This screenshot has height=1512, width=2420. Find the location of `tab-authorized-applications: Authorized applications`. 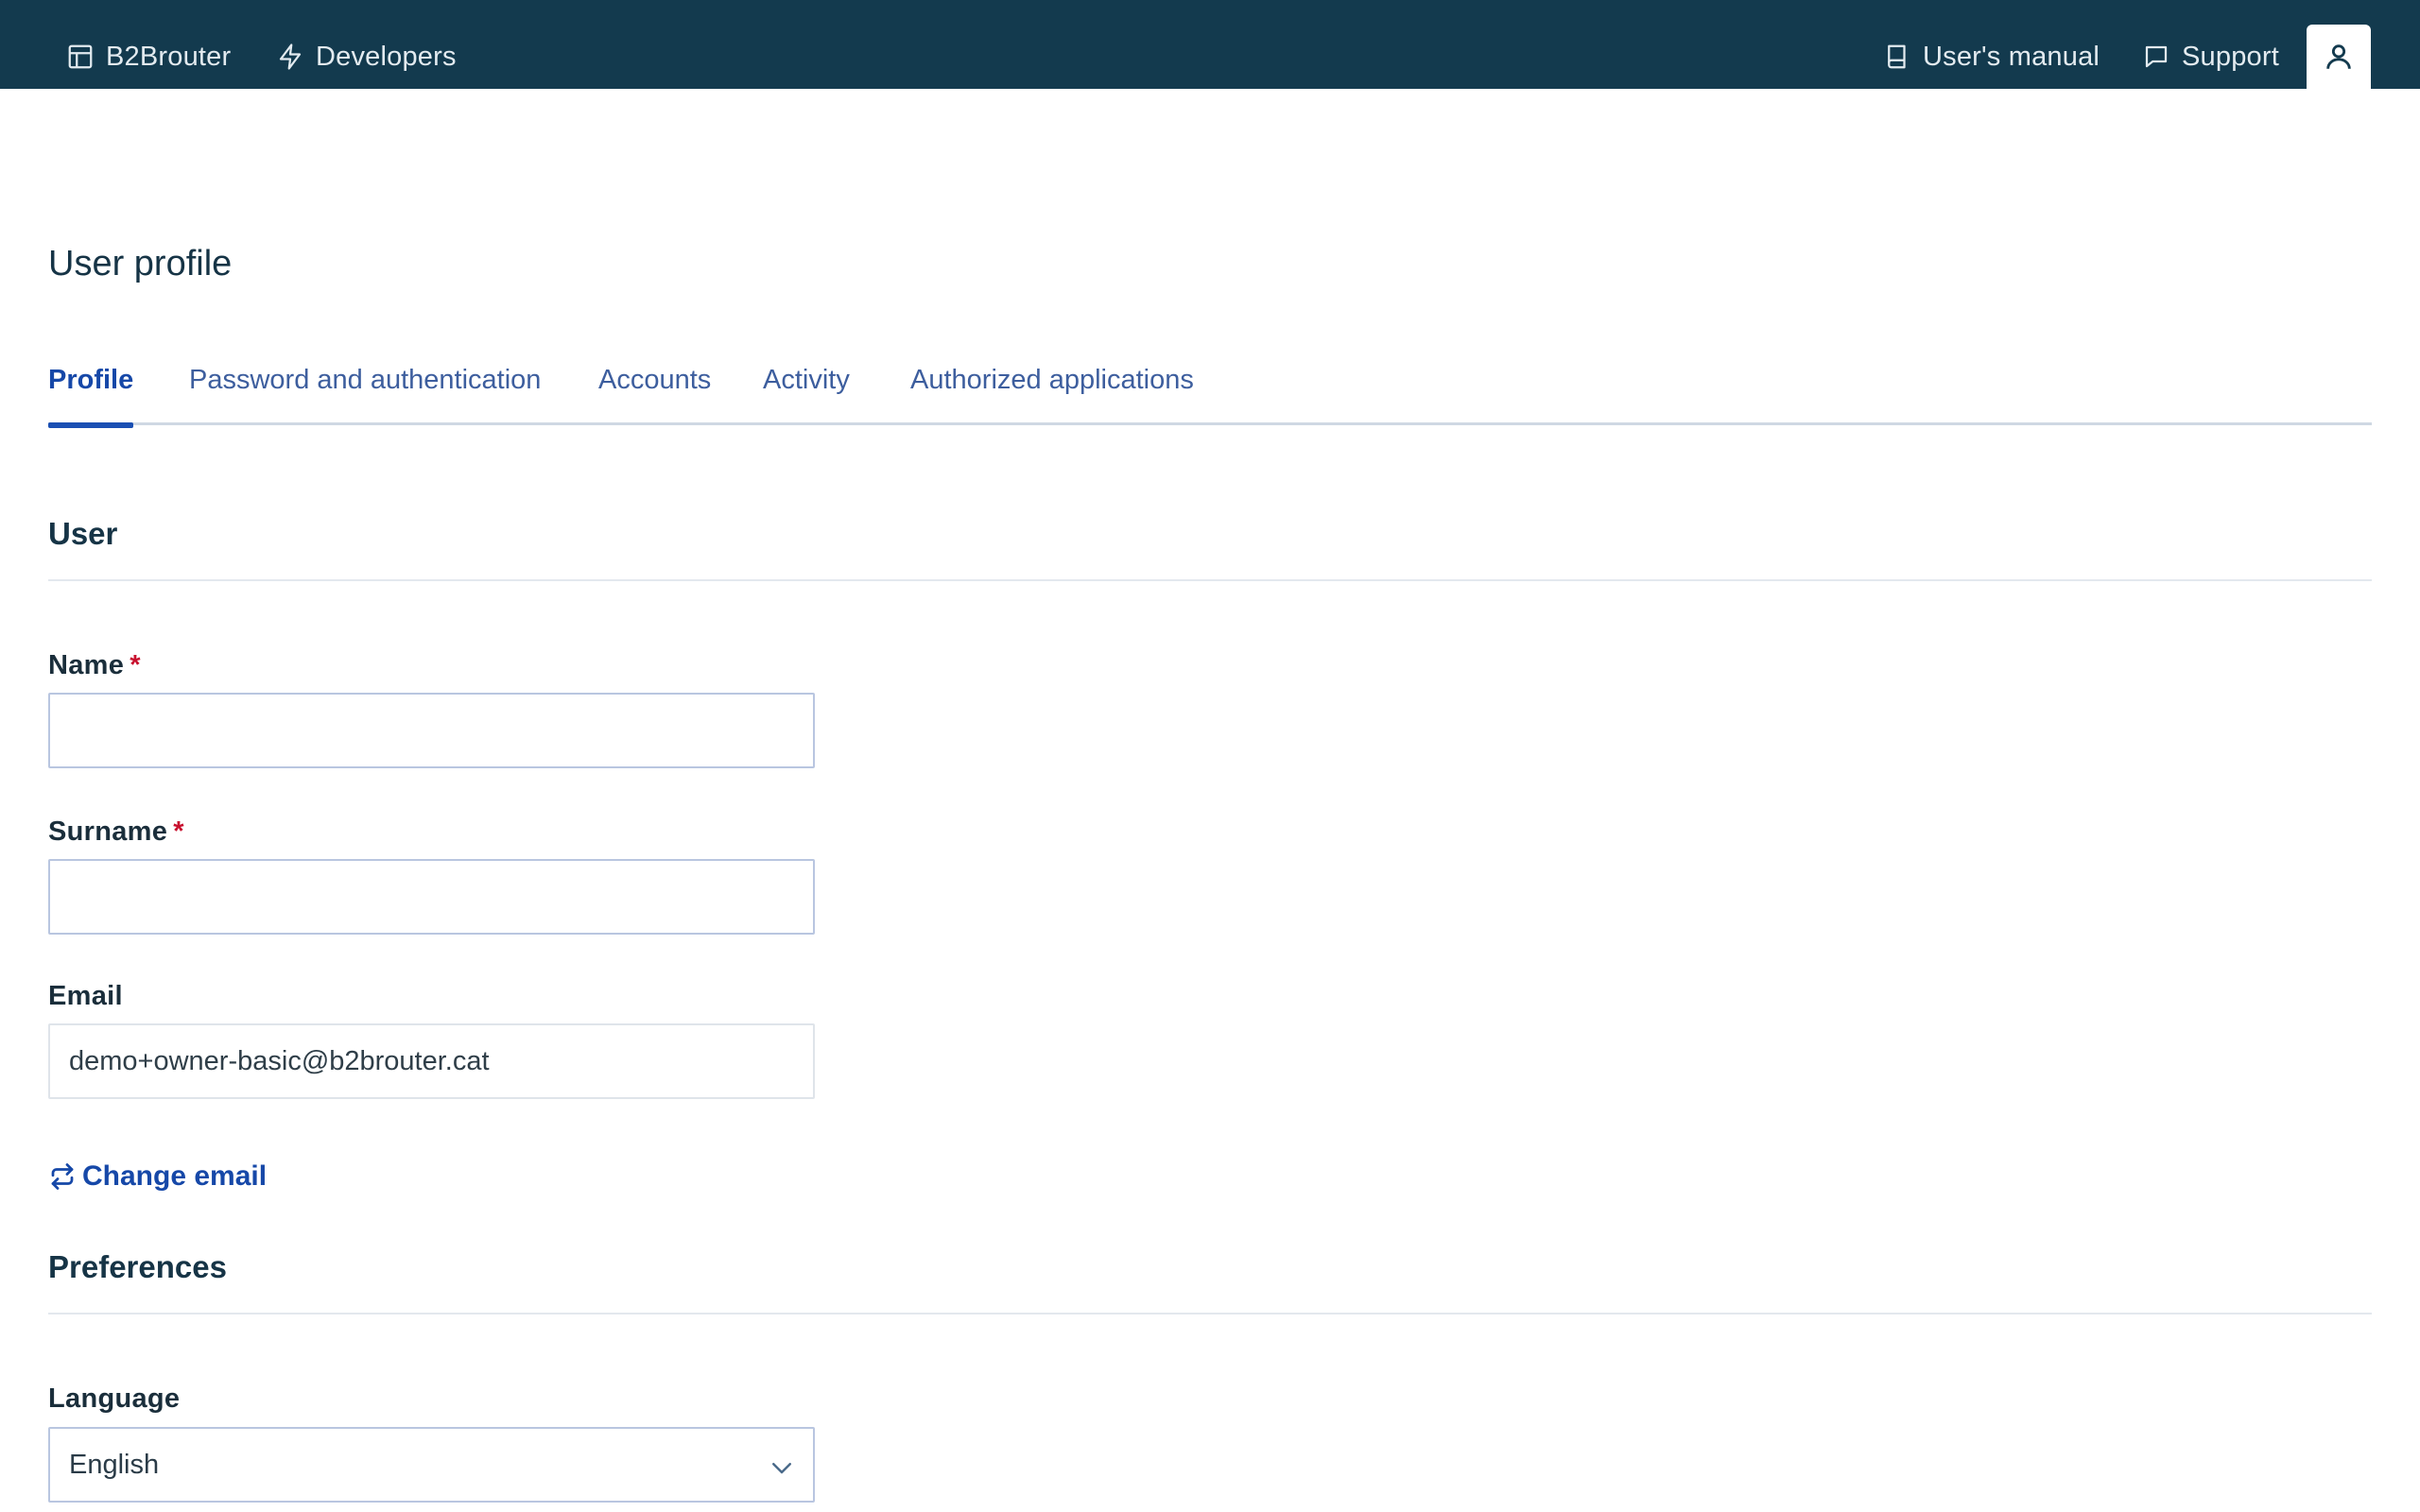

tab-authorized-applications: Authorized applications is located at coordinates (1052, 392).